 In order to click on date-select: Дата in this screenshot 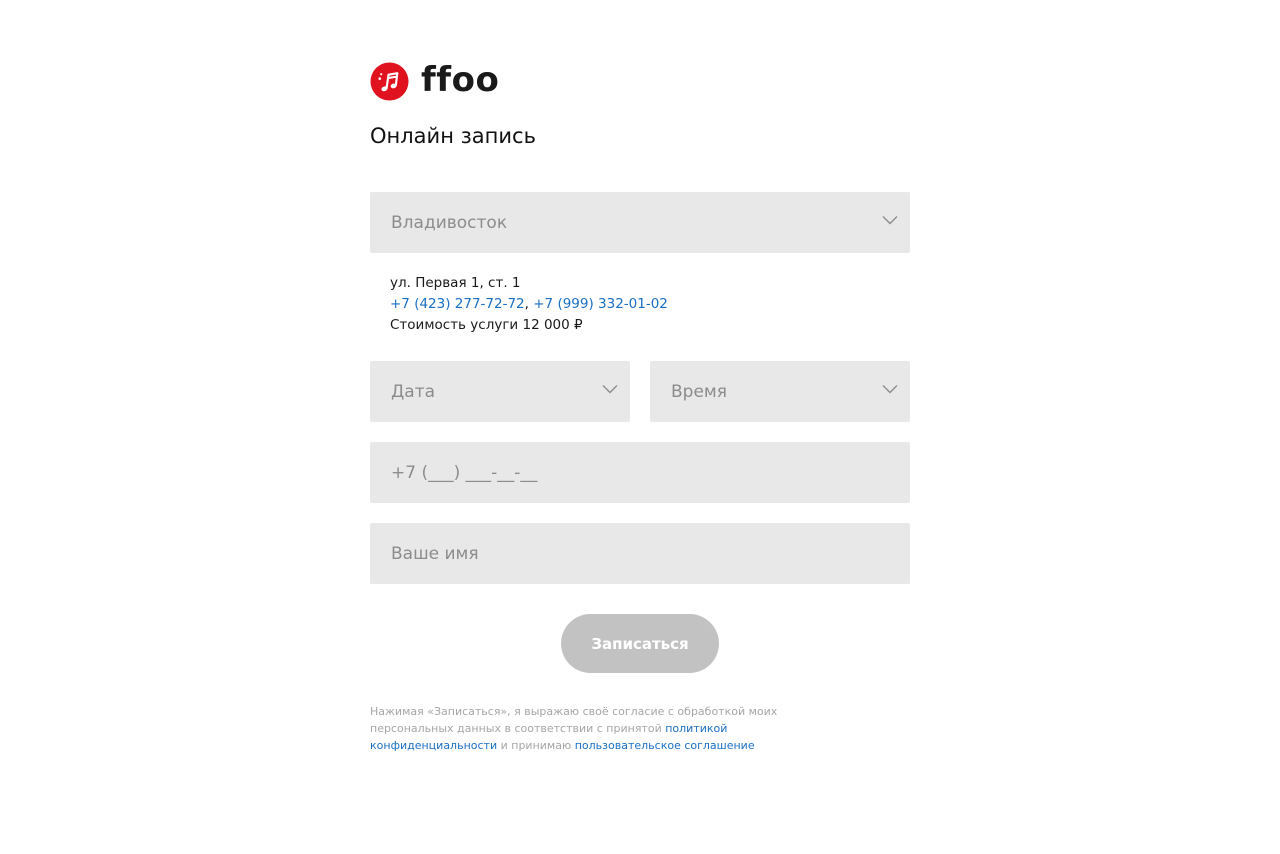, I will do `click(500, 391)`.